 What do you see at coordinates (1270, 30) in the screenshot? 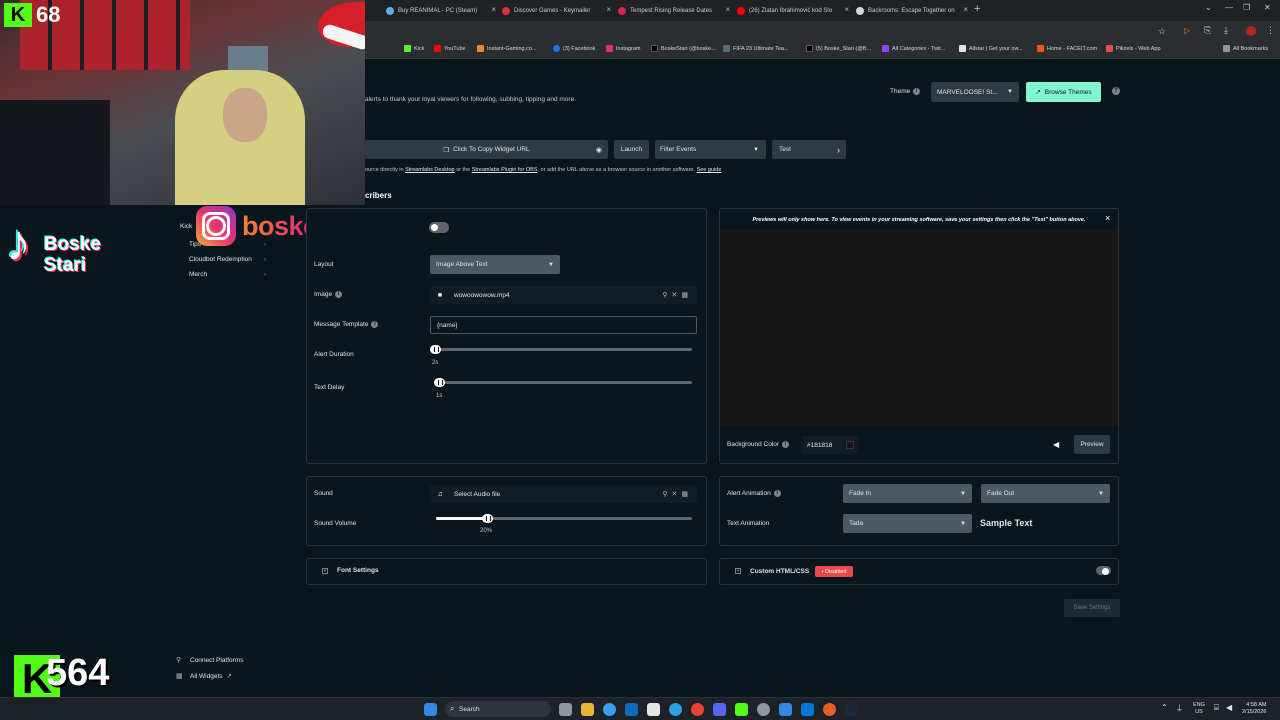
I see `menu-icon: ⋮` at bounding box center [1270, 30].